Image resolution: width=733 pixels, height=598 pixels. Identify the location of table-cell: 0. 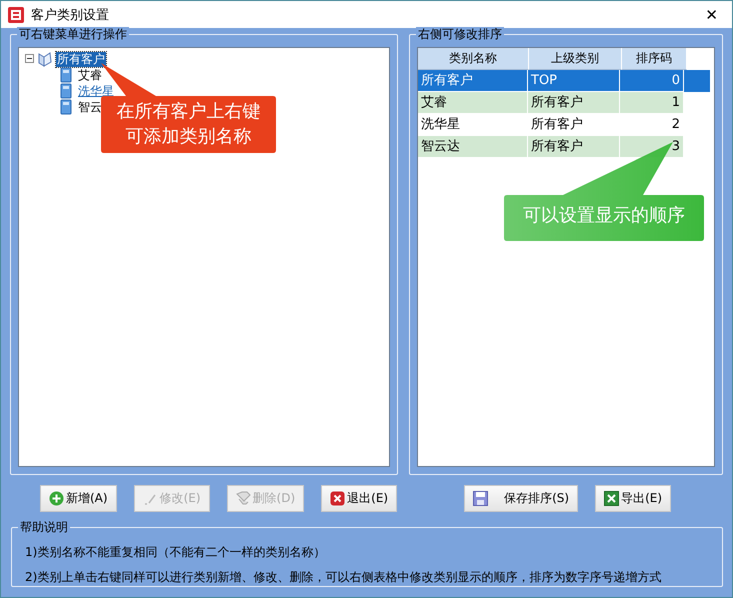
(652, 81).